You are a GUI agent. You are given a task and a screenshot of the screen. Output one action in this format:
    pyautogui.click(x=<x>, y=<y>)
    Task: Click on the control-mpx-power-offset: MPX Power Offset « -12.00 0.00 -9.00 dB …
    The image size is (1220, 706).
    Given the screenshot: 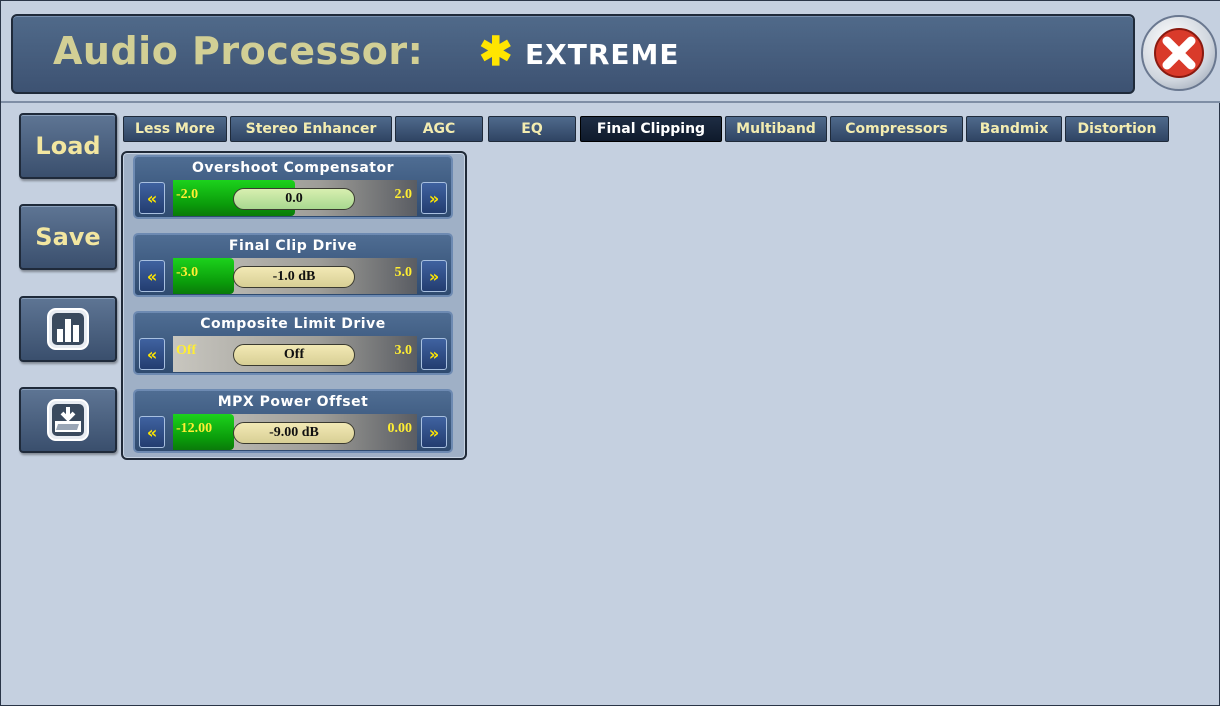 What is the action you would take?
    pyautogui.click(x=293, y=421)
    